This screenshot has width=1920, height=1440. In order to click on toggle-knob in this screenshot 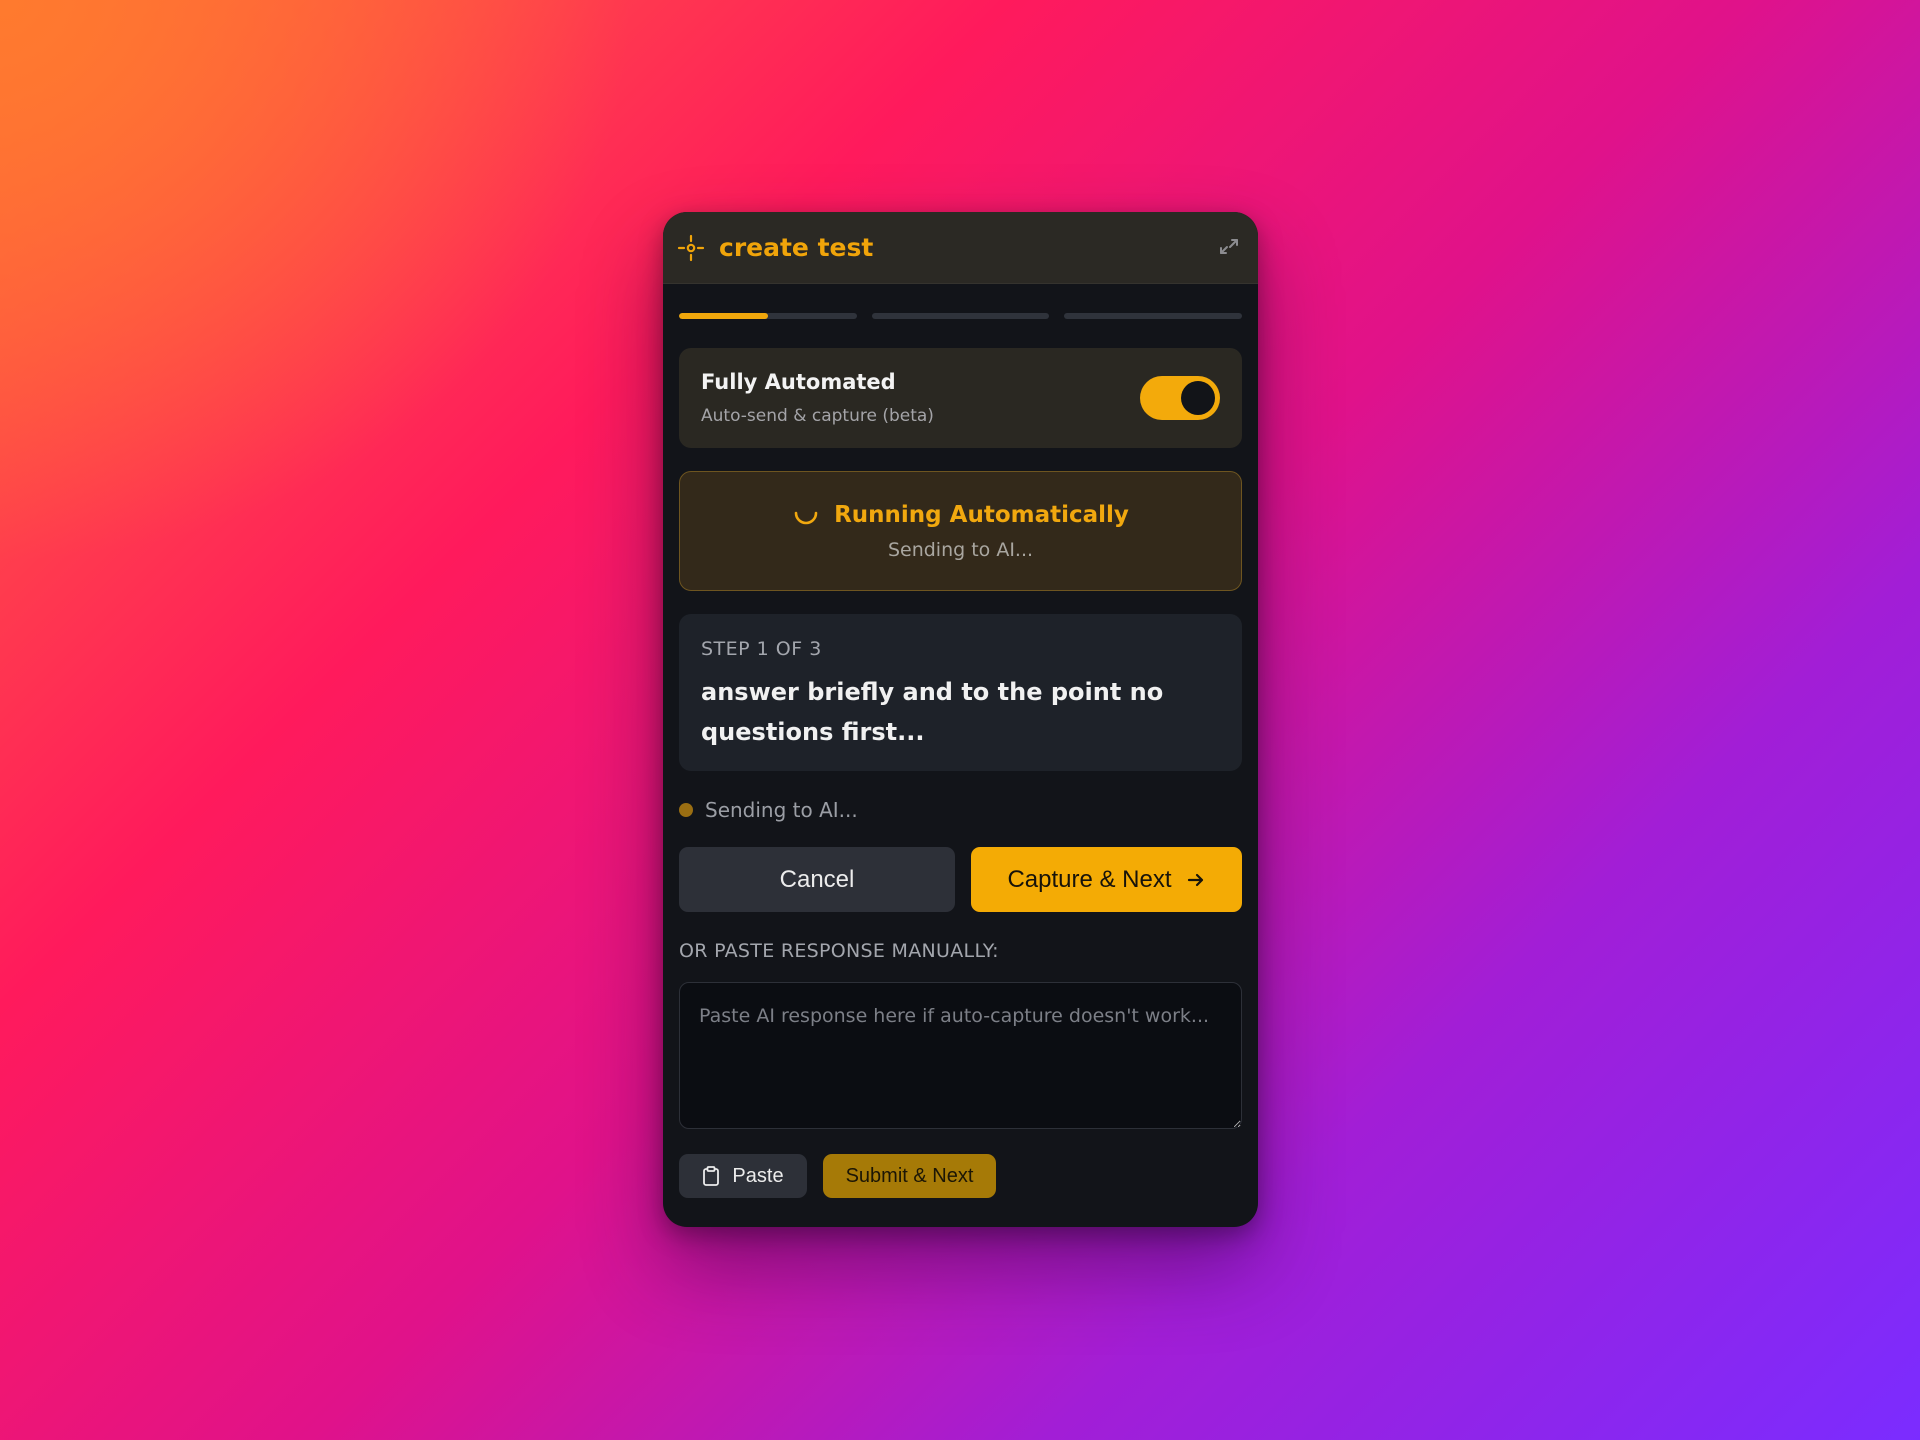, I will do `click(1198, 398)`.